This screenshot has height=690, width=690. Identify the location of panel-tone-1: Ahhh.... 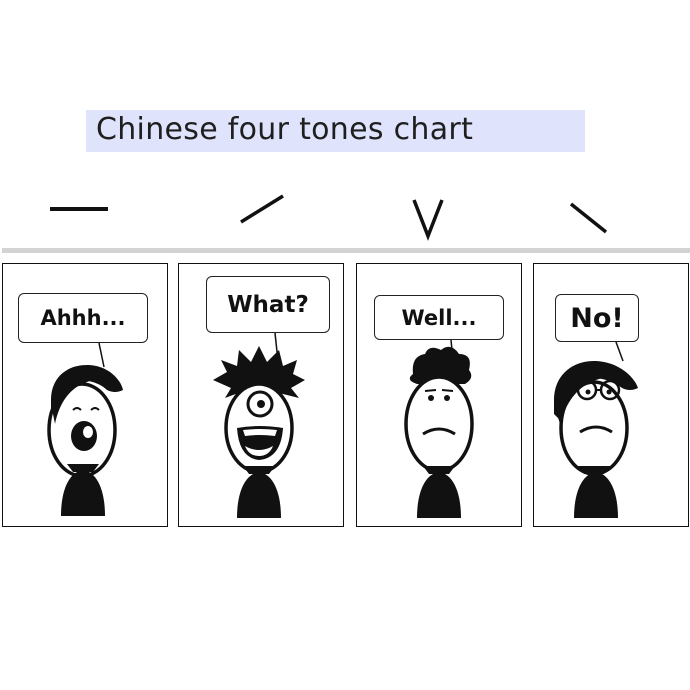
(85, 395).